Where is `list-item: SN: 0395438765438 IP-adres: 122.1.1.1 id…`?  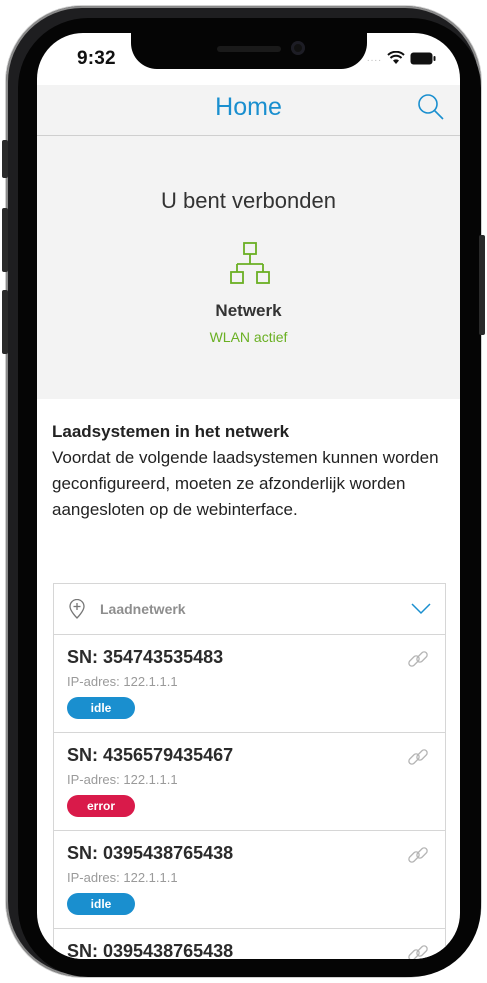 list-item: SN: 0395438765438 IP-adres: 122.1.1.1 id… is located at coordinates (249, 880).